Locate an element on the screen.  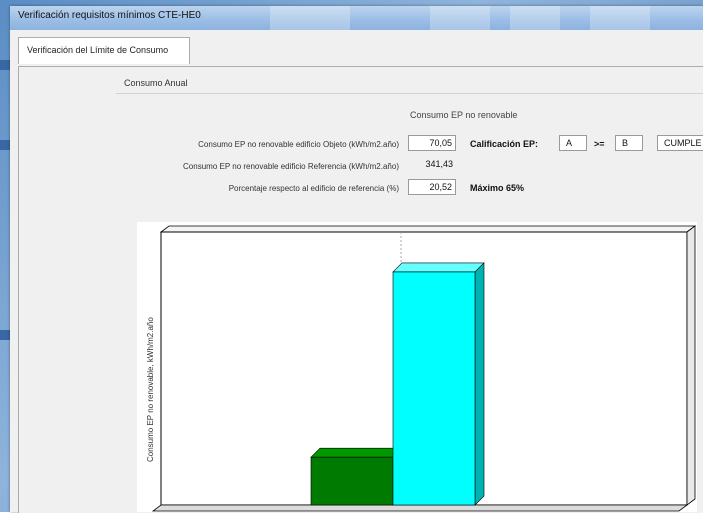
tab-label: Verificación del Límite de Consumo is located at coordinates (98, 50).